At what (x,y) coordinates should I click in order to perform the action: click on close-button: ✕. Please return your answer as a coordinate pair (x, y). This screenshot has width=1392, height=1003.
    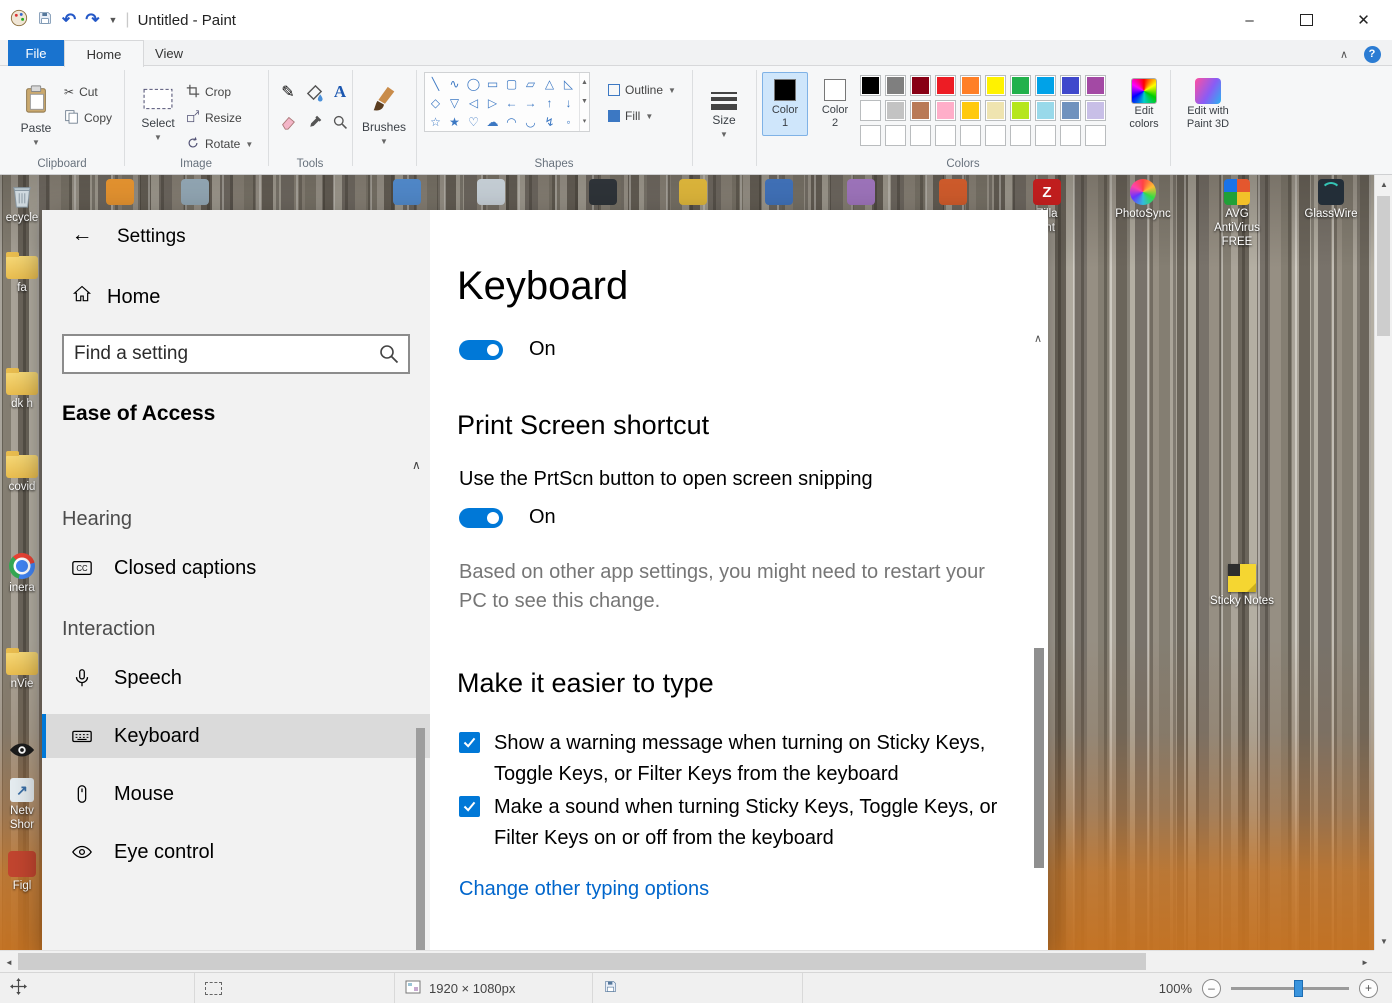
    Looking at the image, I should click on (1363, 20).